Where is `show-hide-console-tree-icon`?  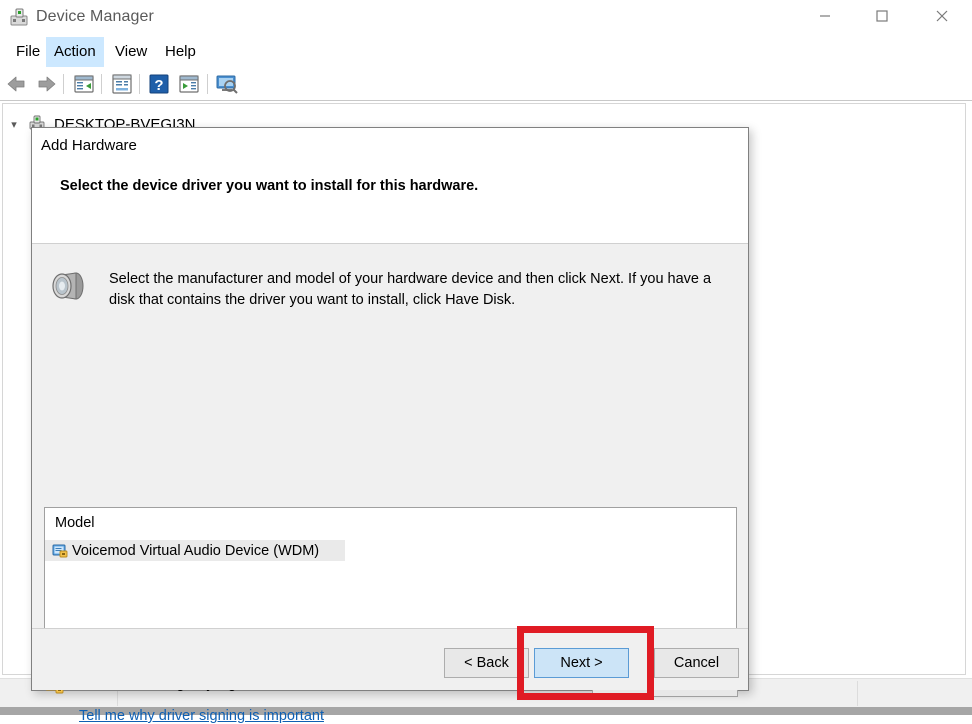 show-hide-console-tree-icon is located at coordinates (84, 84).